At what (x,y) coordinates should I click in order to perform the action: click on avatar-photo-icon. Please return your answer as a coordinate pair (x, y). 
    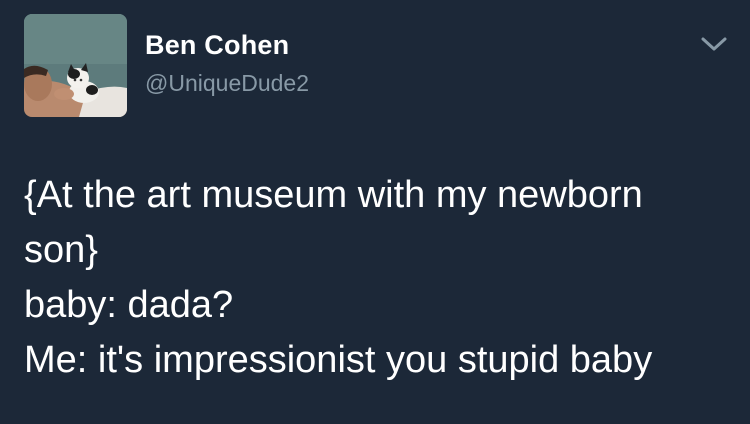
    Looking at the image, I should click on (75, 65).